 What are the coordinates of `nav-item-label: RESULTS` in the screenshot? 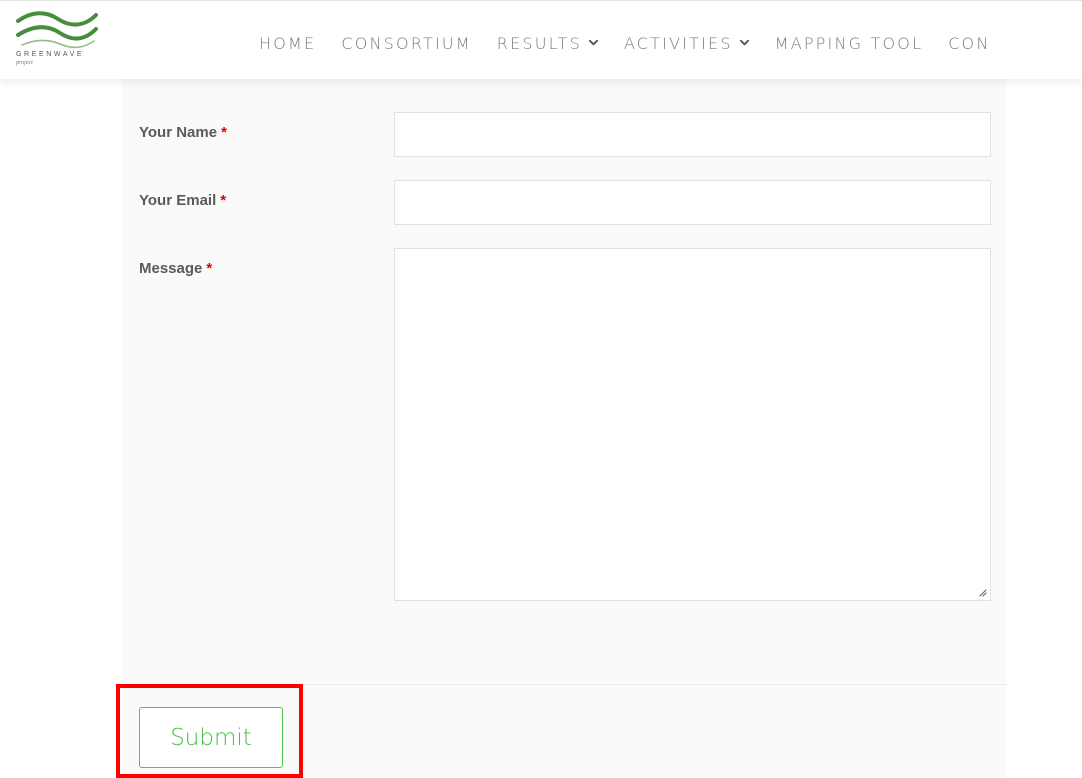 It's located at (539, 43).